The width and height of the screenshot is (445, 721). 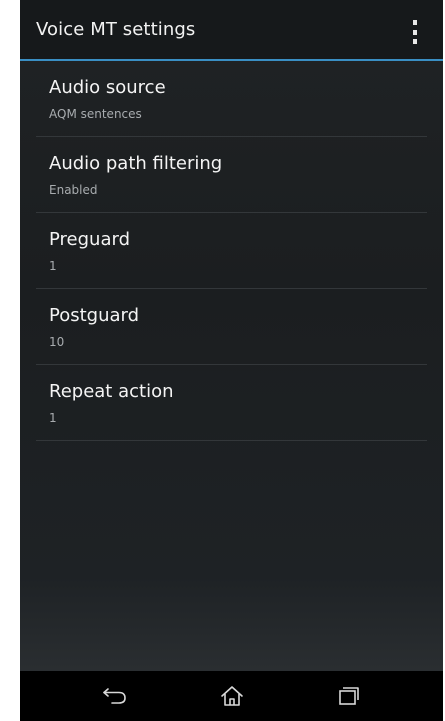 What do you see at coordinates (73, 190) in the screenshot?
I see `pref-summary: Enabled` at bounding box center [73, 190].